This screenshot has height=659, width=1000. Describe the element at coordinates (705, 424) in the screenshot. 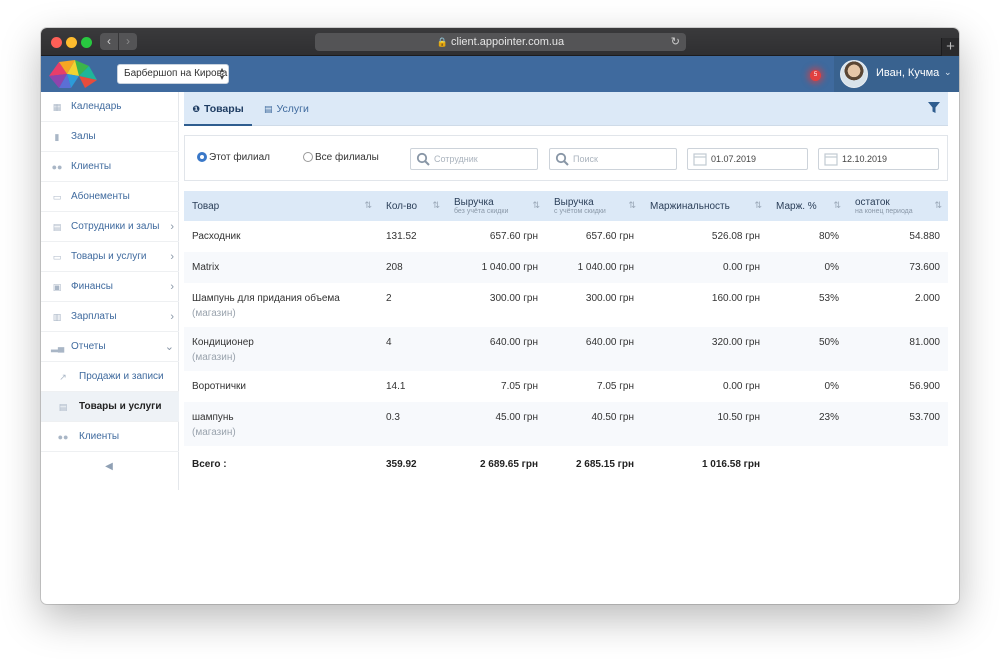

I see `cell-margin: 10.50 грн` at that location.